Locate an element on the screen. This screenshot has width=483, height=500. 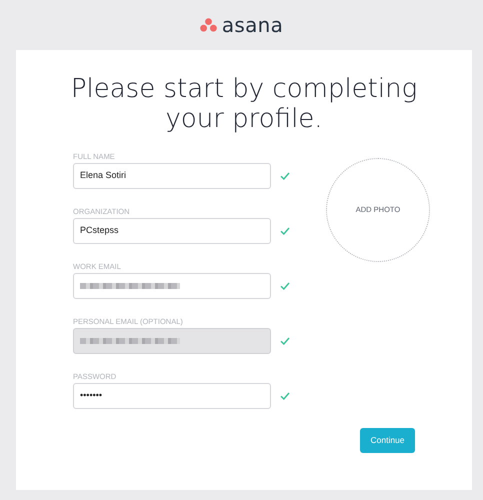
input-field: Elena Sotiri is located at coordinates (172, 176).